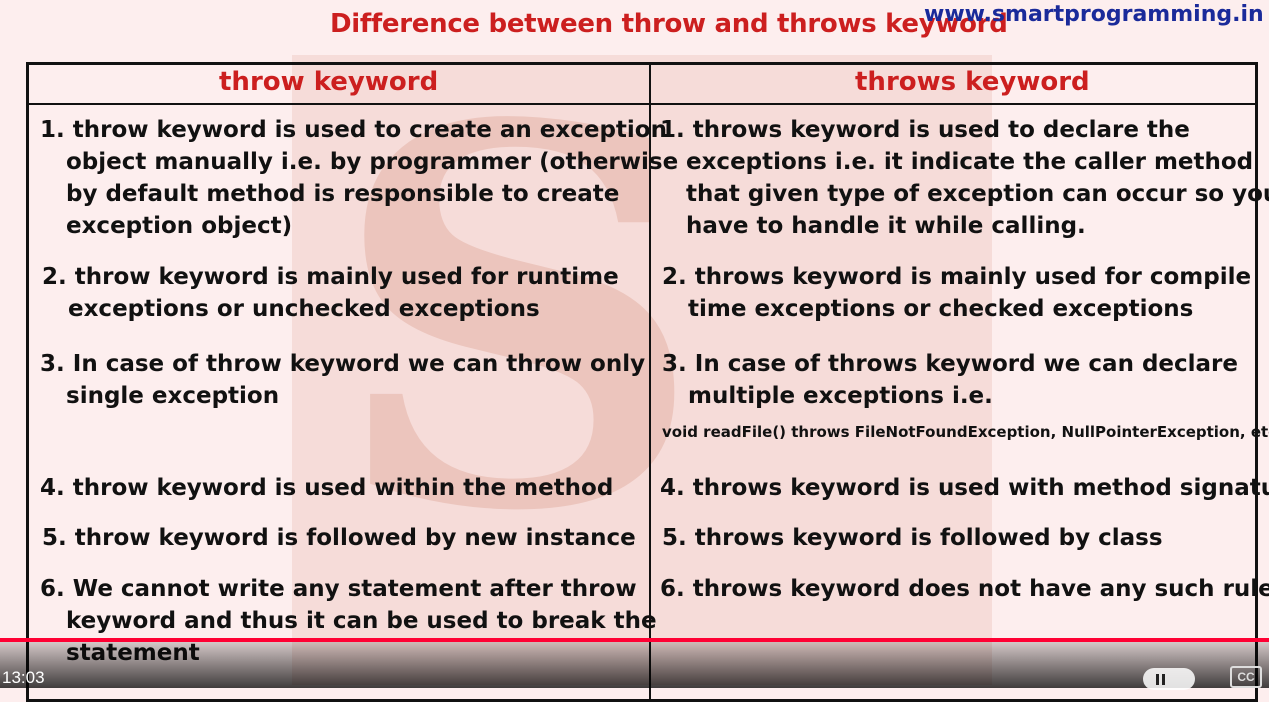 Image resolution: width=1269 pixels, height=702 pixels. I want to click on header-divider, so click(642, 104).